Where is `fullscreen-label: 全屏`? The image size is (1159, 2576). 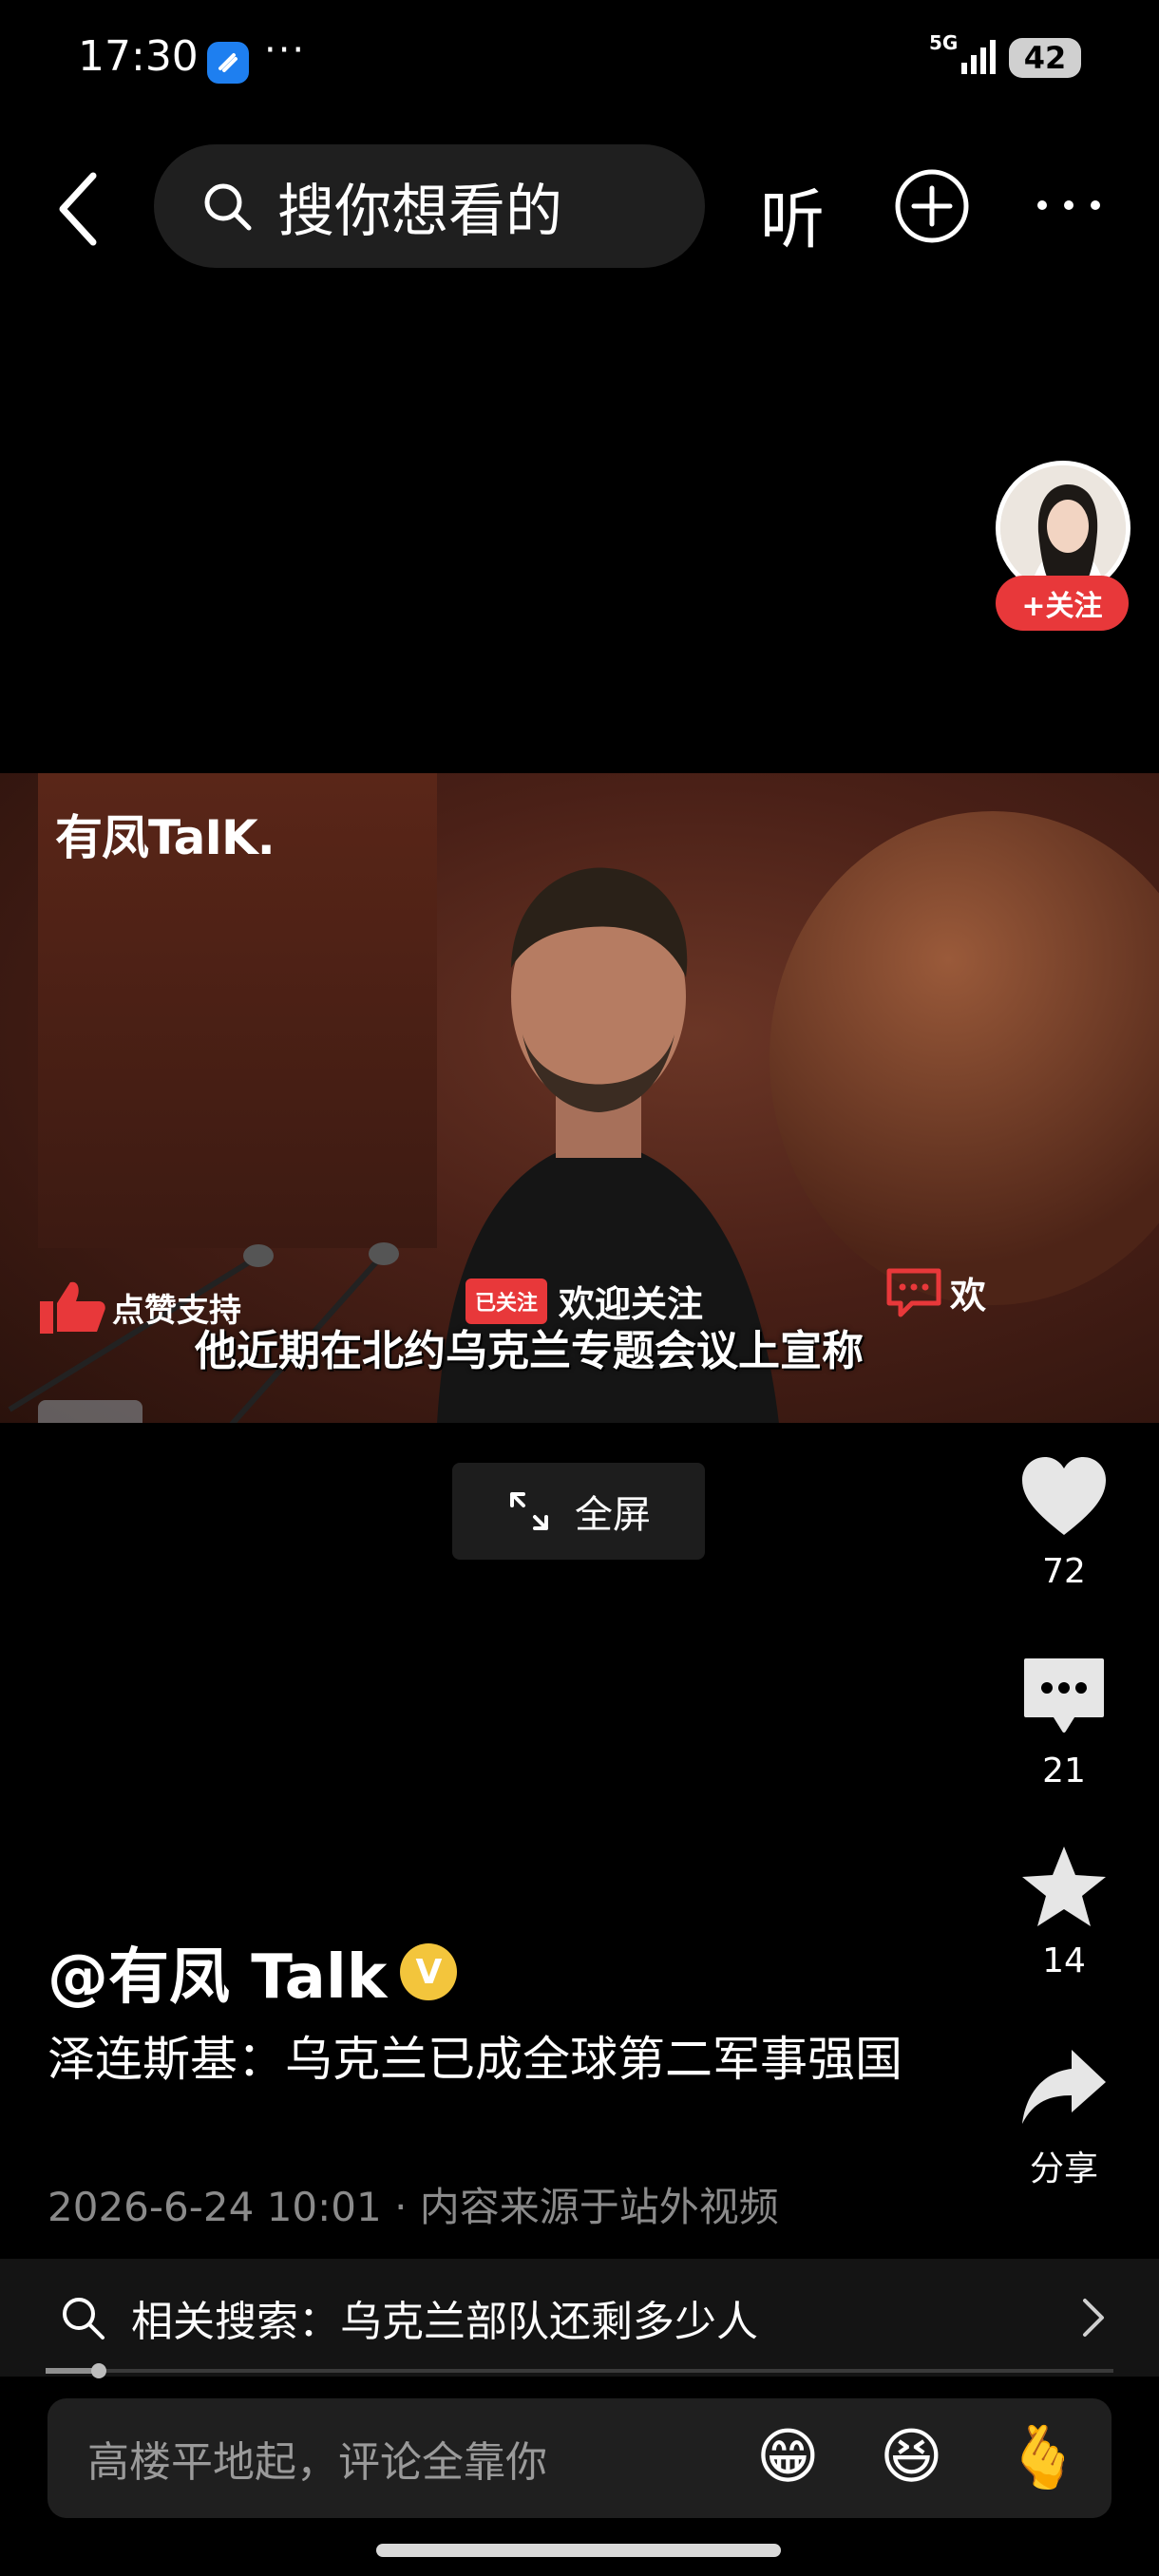
fullscreen-label: 全屏 is located at coordinates (613, 1515).